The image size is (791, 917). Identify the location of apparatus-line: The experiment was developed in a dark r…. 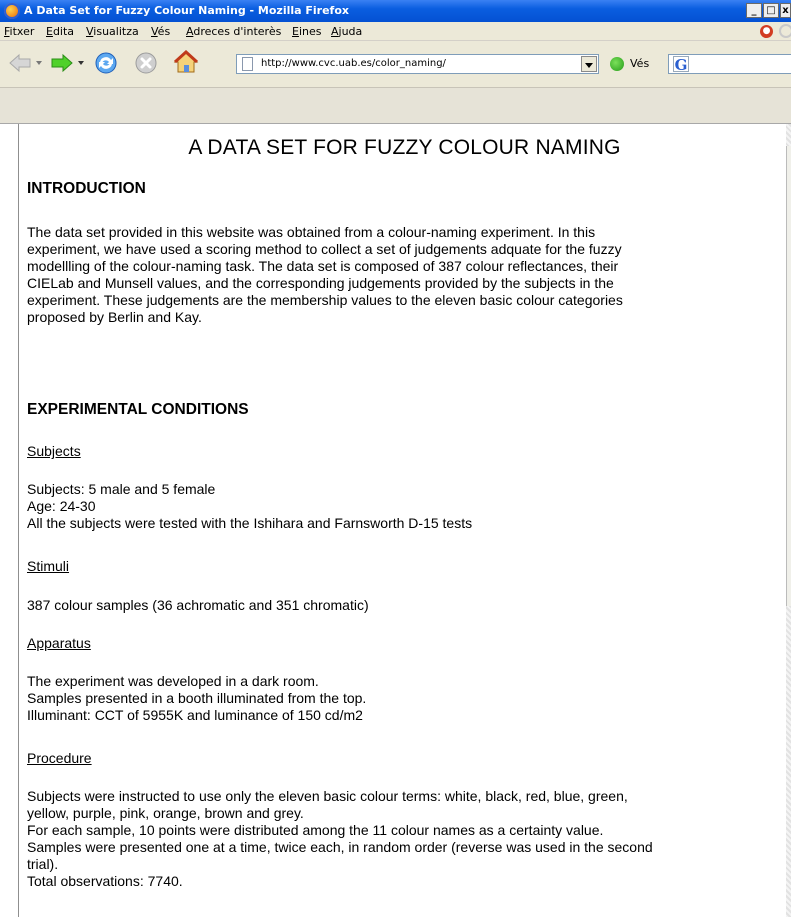
(173, 681).